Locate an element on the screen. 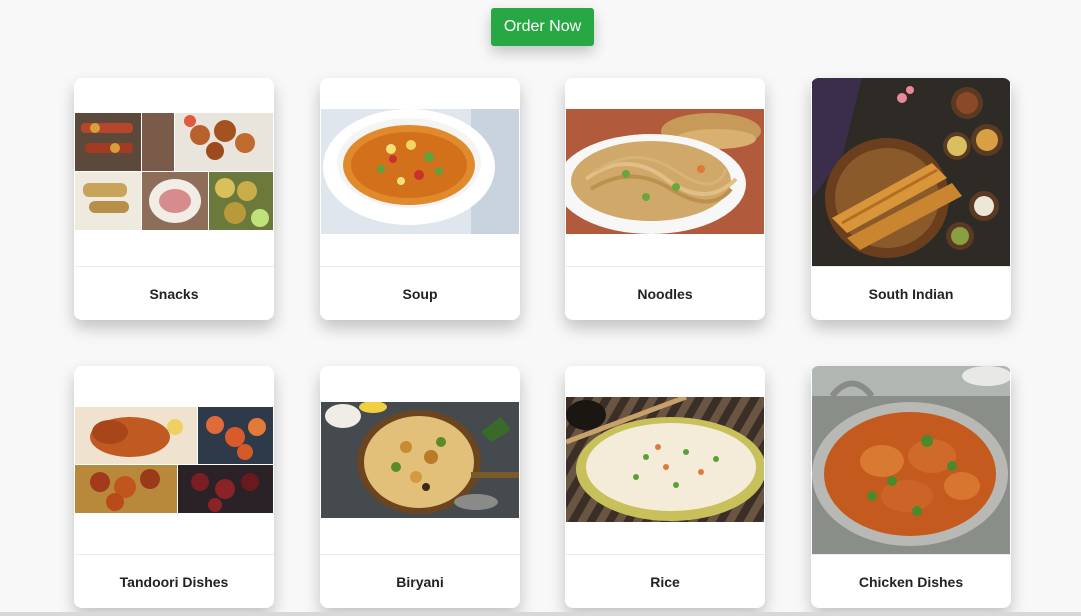 The height and width of the screenshot is (616, 1081). rice-image is located at coordinates (665, 459).